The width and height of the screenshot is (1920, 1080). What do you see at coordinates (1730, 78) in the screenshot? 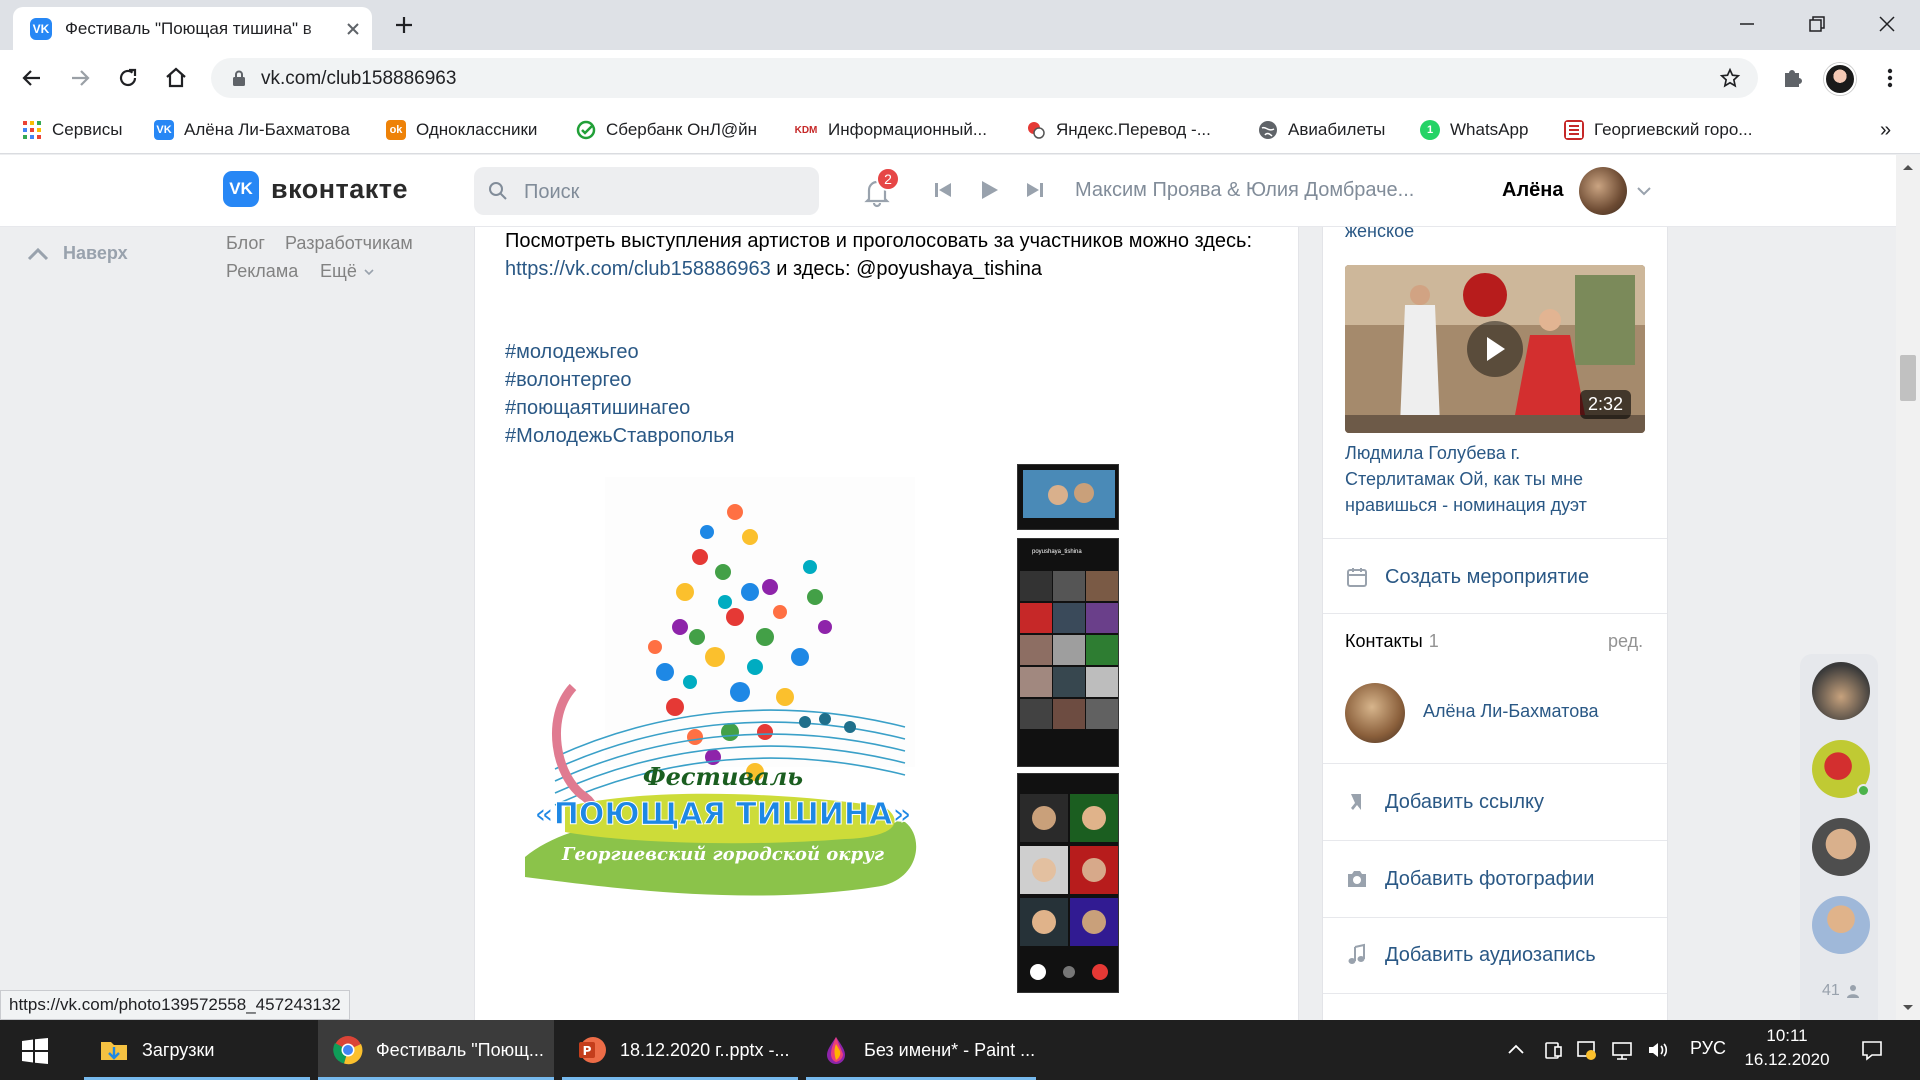
I see `bookmark-star-icon` at bounding box center [1730, 78].